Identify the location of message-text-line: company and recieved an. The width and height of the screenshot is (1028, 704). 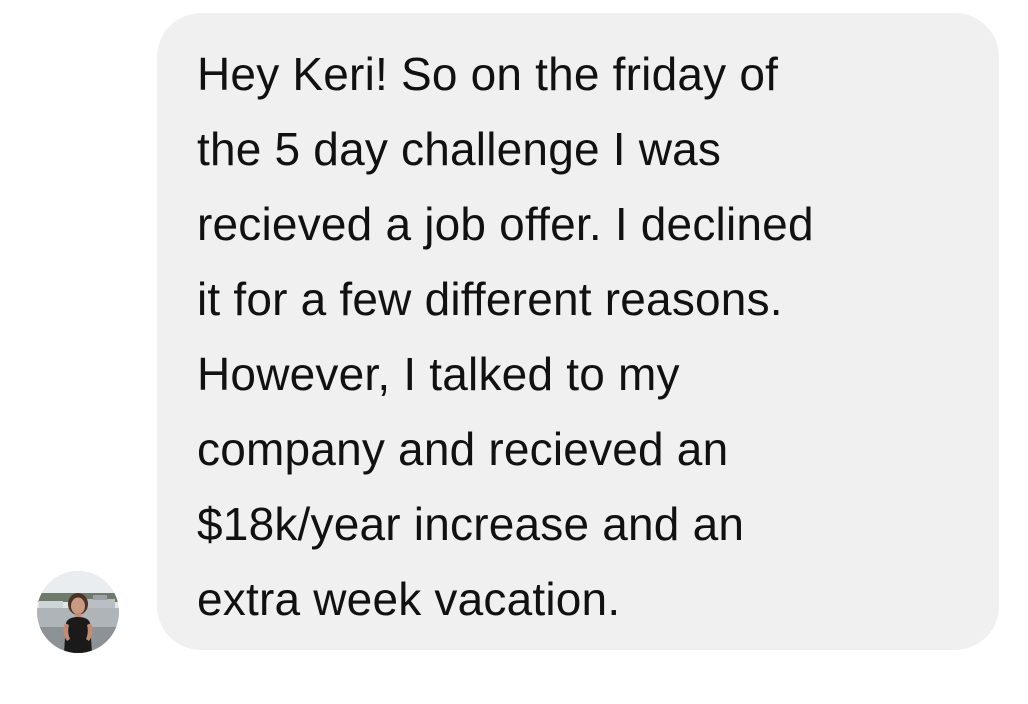
(463, 449).